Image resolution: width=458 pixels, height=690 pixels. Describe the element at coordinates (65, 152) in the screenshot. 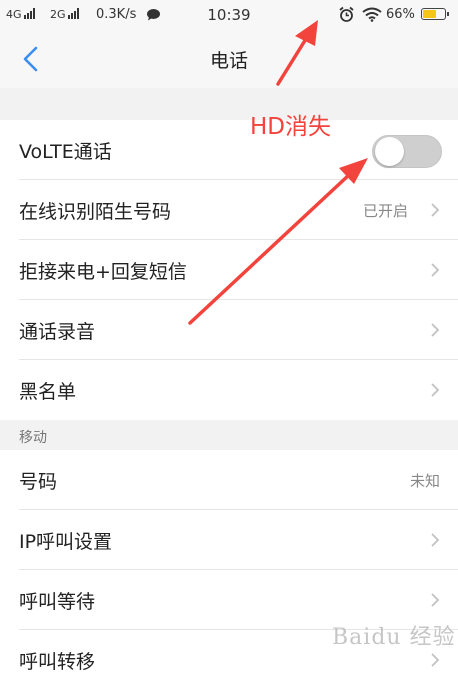

I see `setting-label: VoLTE通话` at that location.